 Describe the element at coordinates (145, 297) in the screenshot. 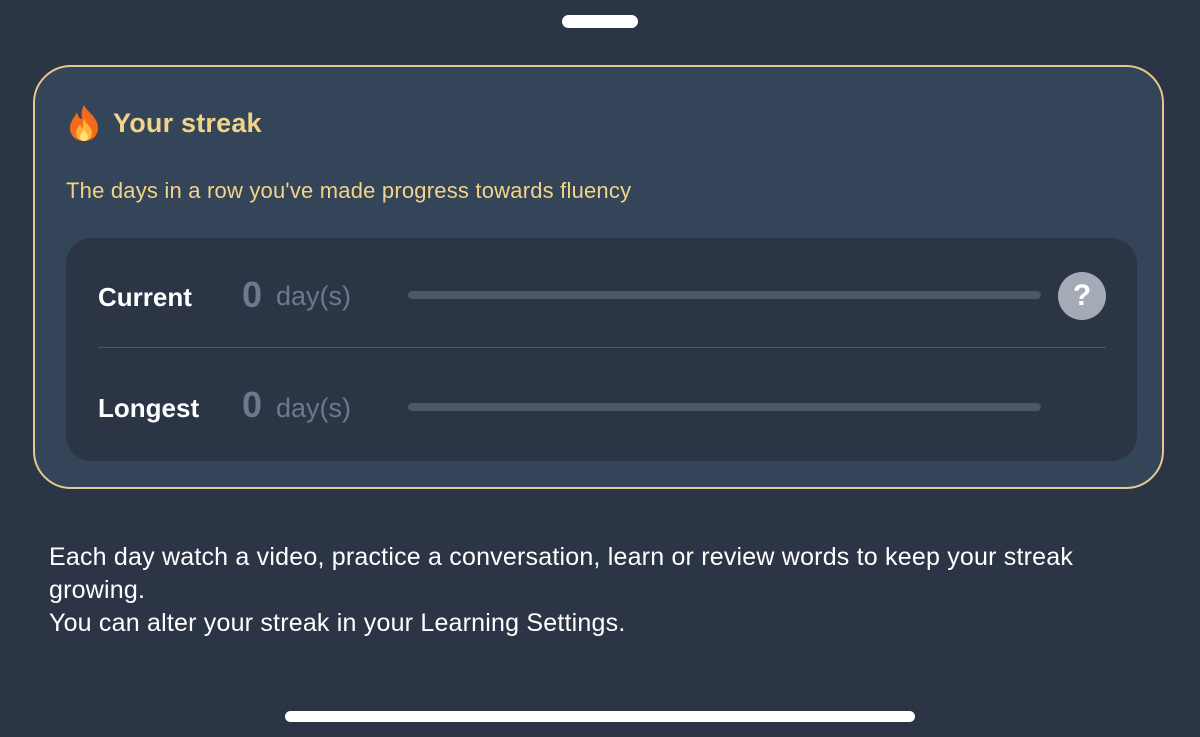

I see `current-streak-label: Current` at that location.